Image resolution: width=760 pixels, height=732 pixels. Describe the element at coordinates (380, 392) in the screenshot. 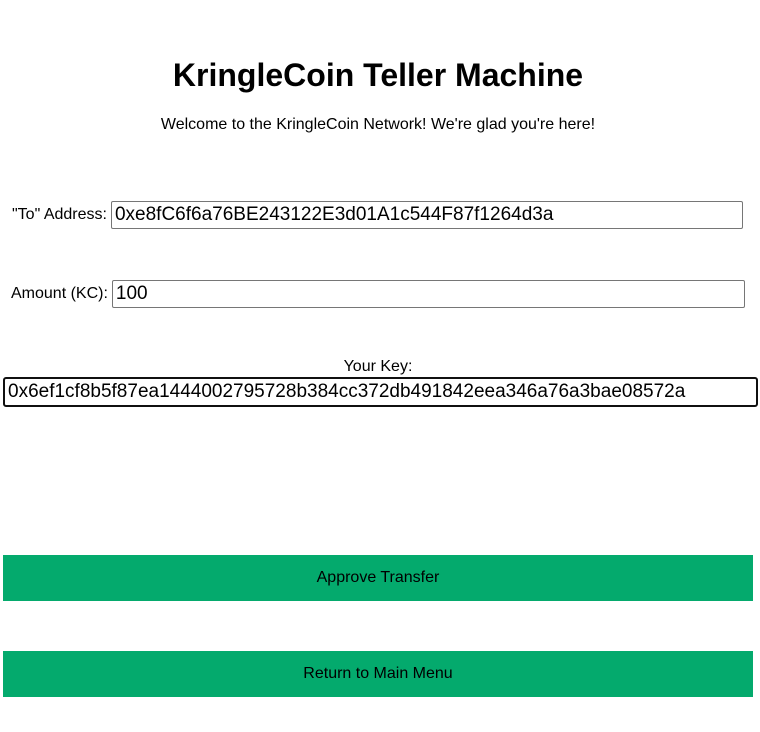

I see `key-input` at that location.